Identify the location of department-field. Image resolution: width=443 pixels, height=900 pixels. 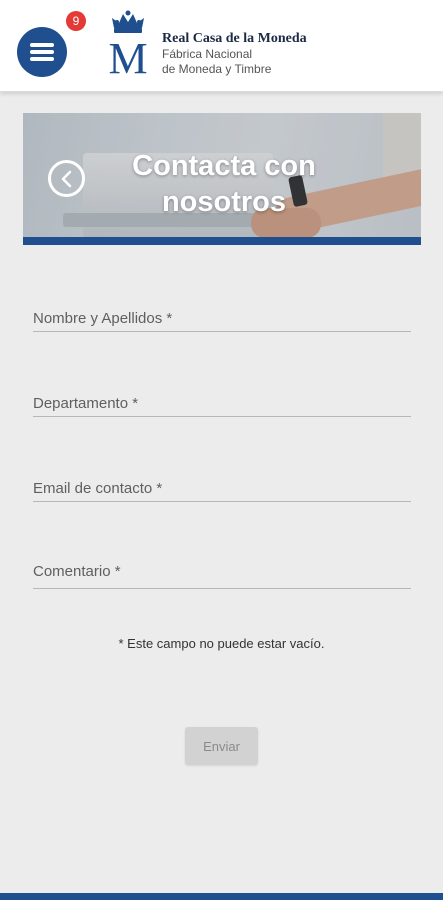
(222, 400).